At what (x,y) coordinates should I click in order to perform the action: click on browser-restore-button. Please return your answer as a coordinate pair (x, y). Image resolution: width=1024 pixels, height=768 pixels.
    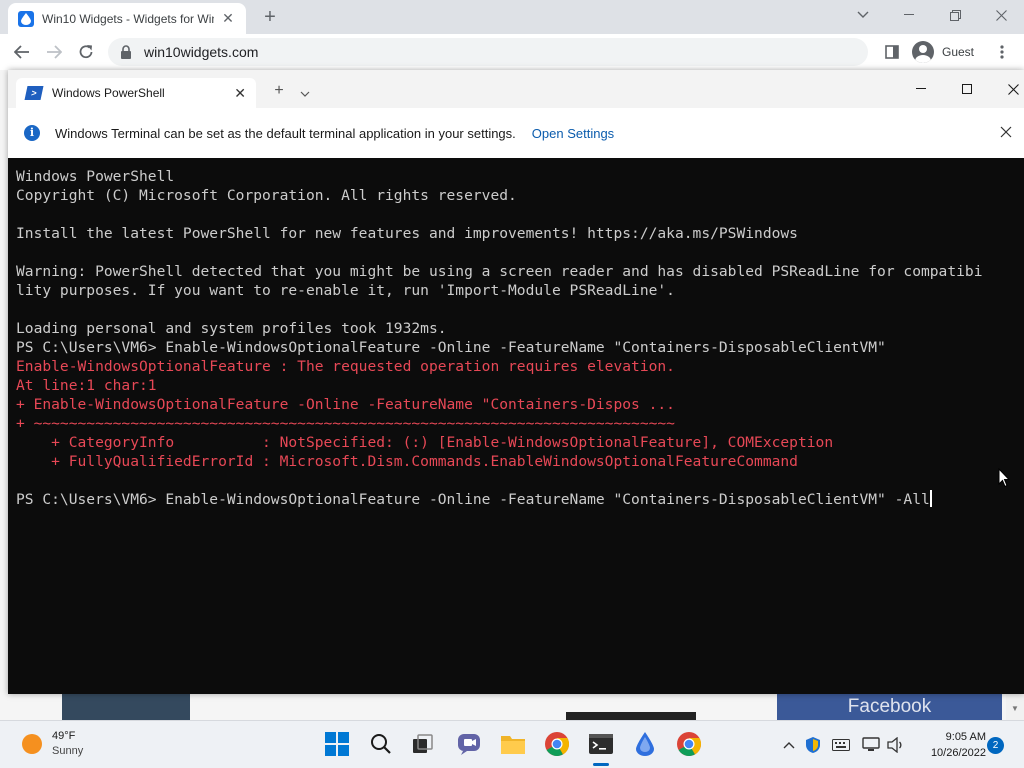
    Looking at the image, I should click on (955, 15).